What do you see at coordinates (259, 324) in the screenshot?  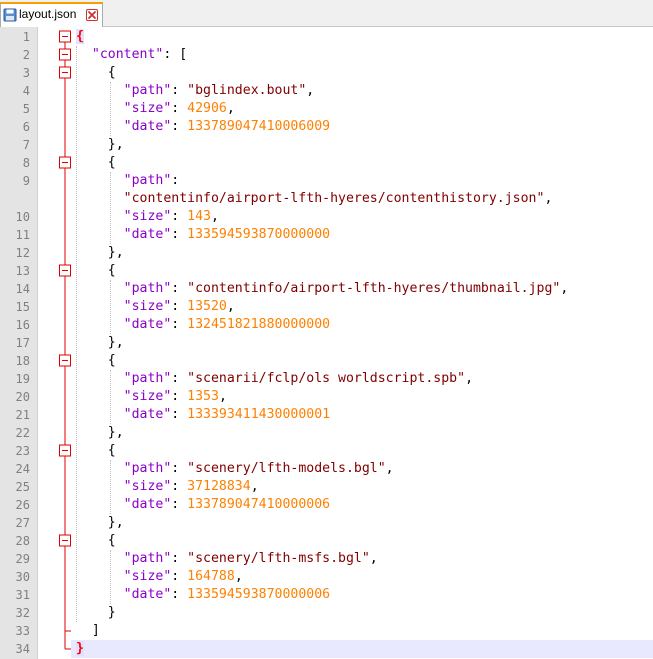 I see `json-number: 132451821880000000` at bounding box center [259, 324].